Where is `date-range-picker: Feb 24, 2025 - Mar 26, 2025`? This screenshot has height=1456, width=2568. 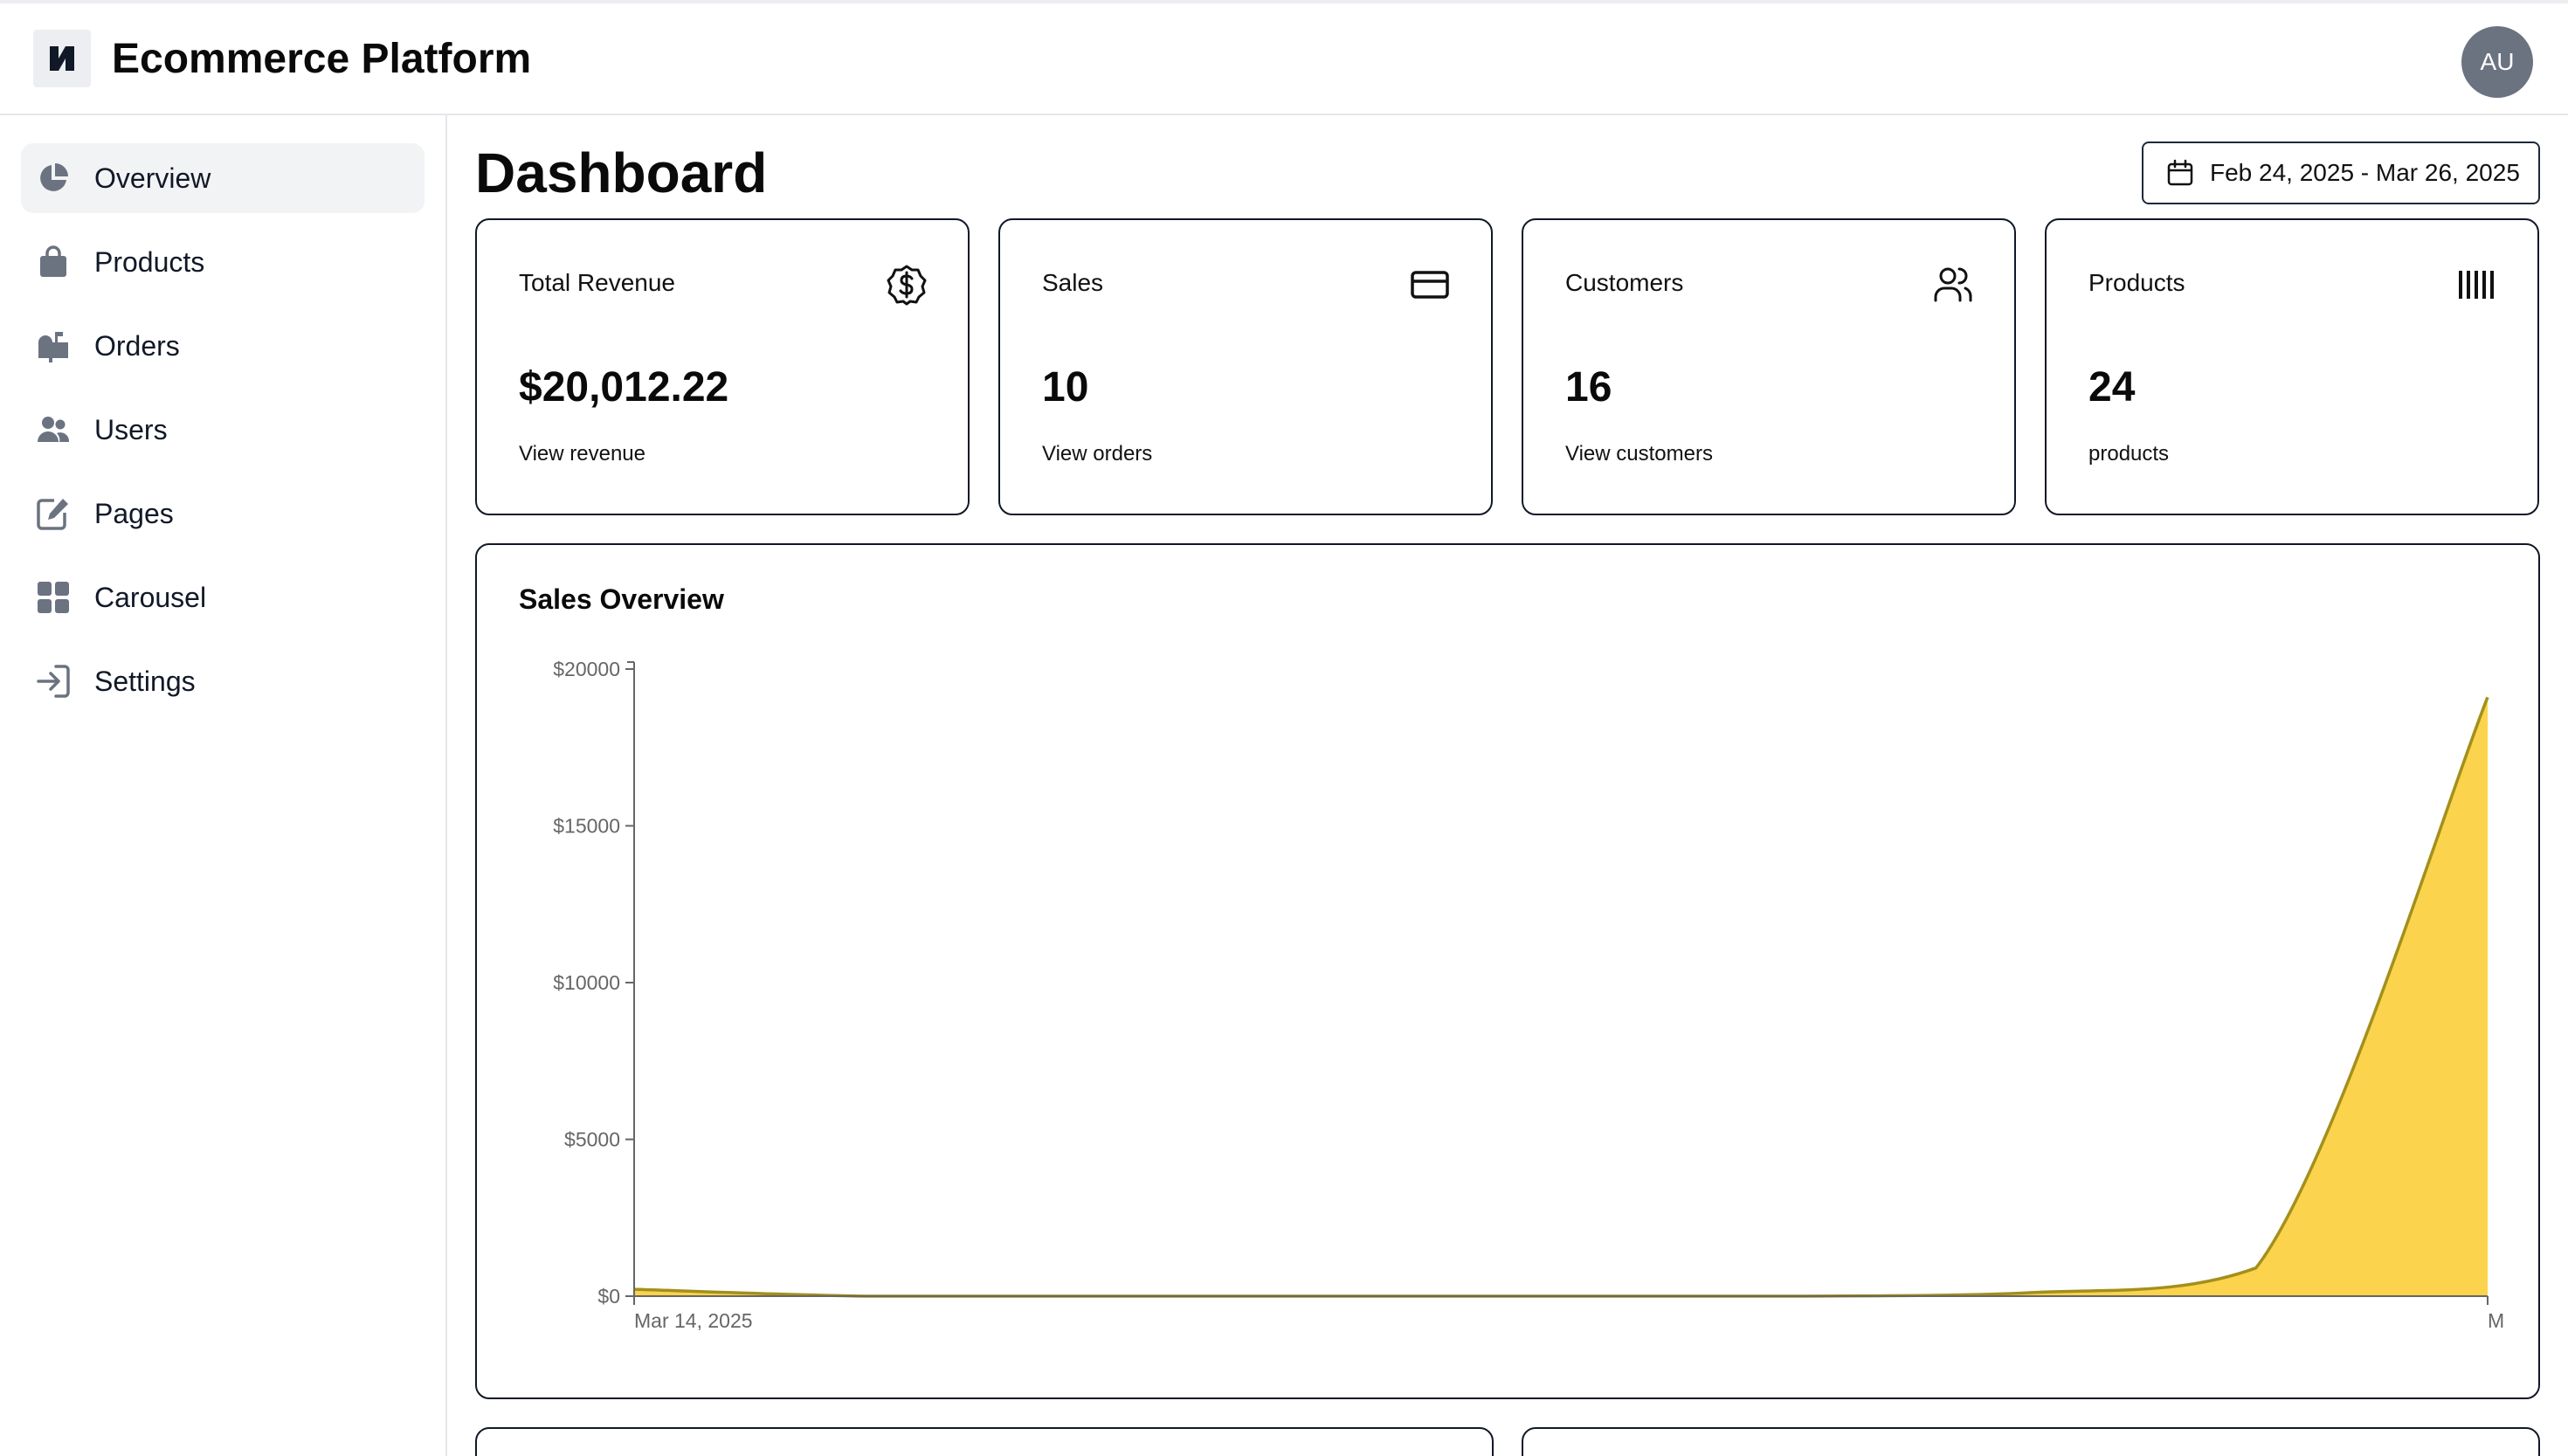 date-range-picker: Feb 24, 2025 - Mar 26, 2025 is located at coordinates (2341, 172).